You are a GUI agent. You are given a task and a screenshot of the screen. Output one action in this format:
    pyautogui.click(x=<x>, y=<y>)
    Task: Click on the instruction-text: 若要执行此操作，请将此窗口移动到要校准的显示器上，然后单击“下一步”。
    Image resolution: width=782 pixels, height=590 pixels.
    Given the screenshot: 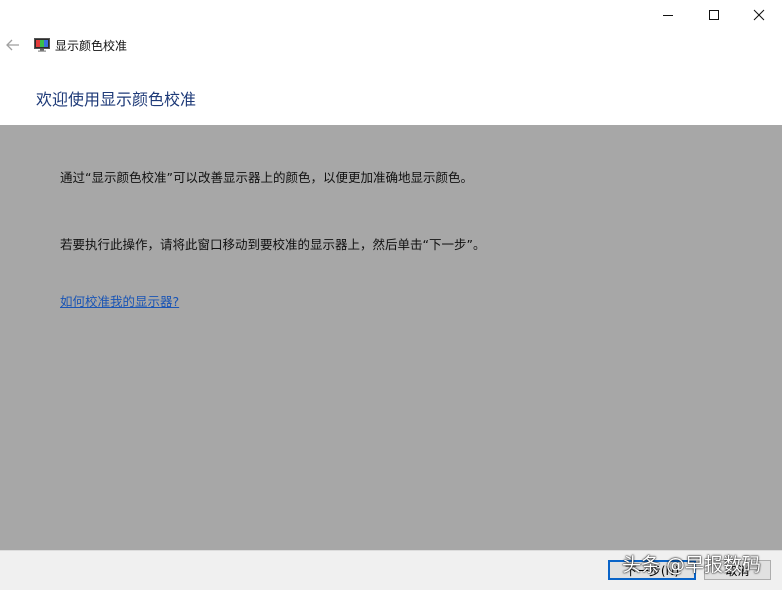 What is the action you would take?
    pyautogui.click(x=273, y=244)
    